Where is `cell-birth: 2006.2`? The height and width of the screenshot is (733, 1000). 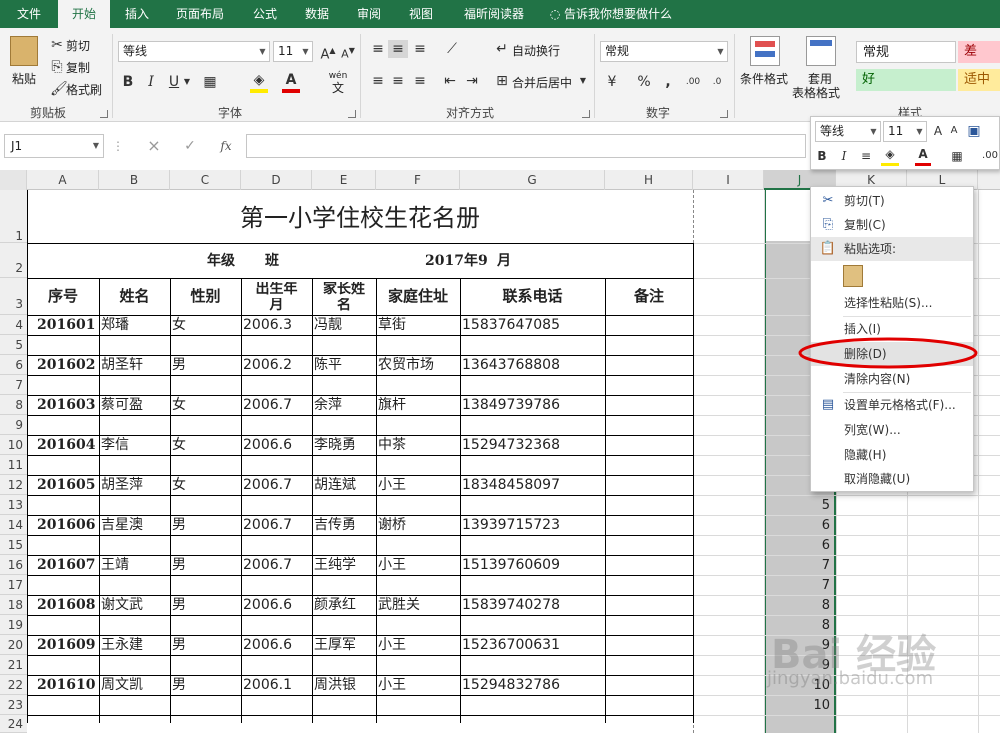 cell-birth: 2006.2 is located at coordinates (276, 365).